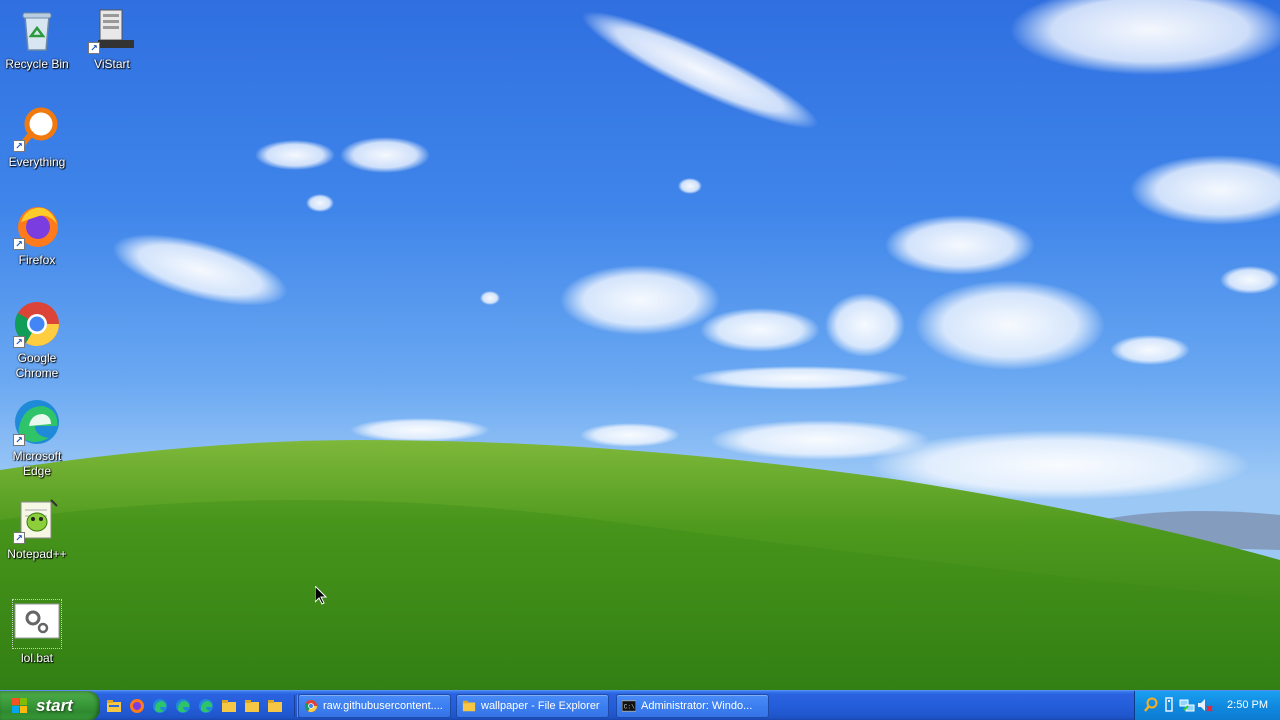 Image resolution: width=1280 pixels, height=720 pixels. Describe the element at coordinates (1187, 705) in the screenshot. I see `network-icon` at that location.